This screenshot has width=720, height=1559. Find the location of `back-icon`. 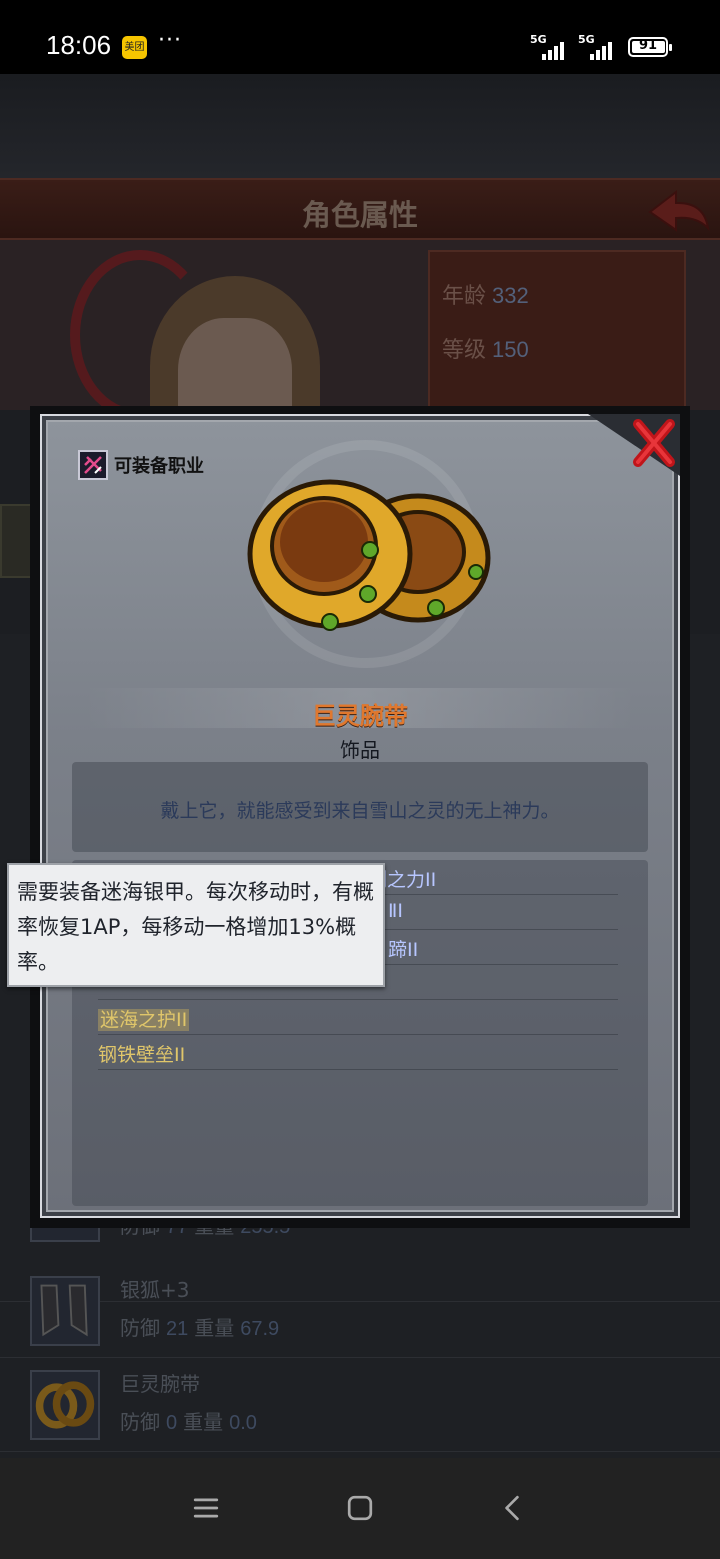

back-icon is located at coordinates (512, 1508).